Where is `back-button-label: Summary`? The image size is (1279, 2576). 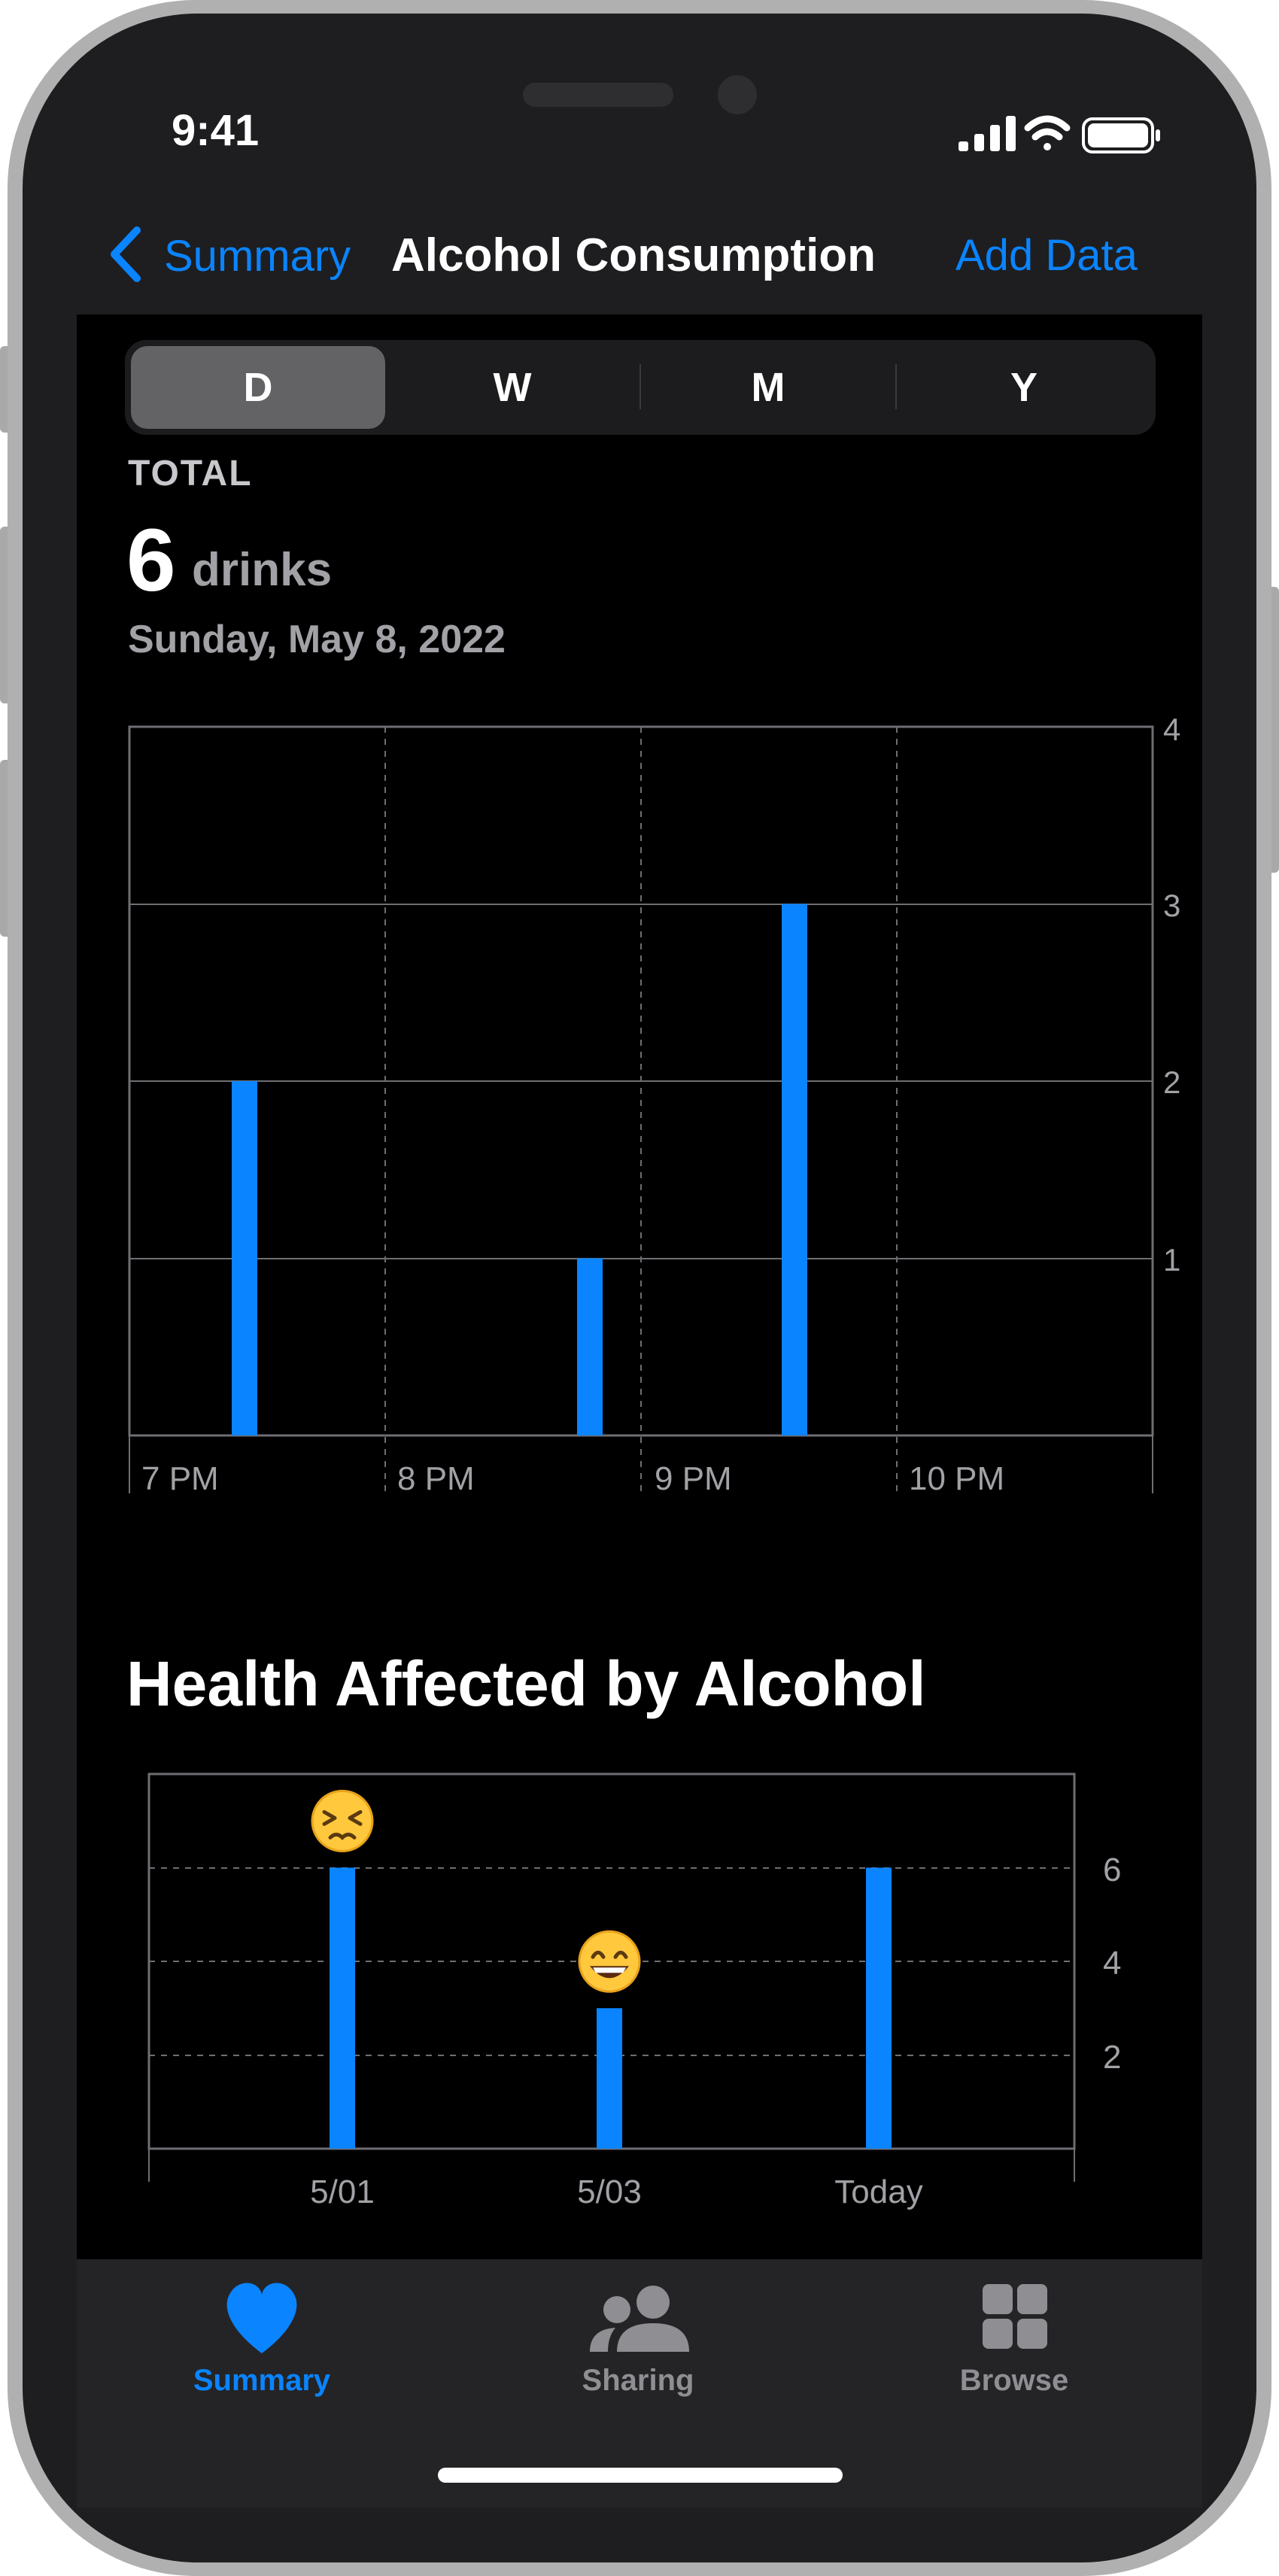 back-button-label: Summary is located at coordinates (257, 256).